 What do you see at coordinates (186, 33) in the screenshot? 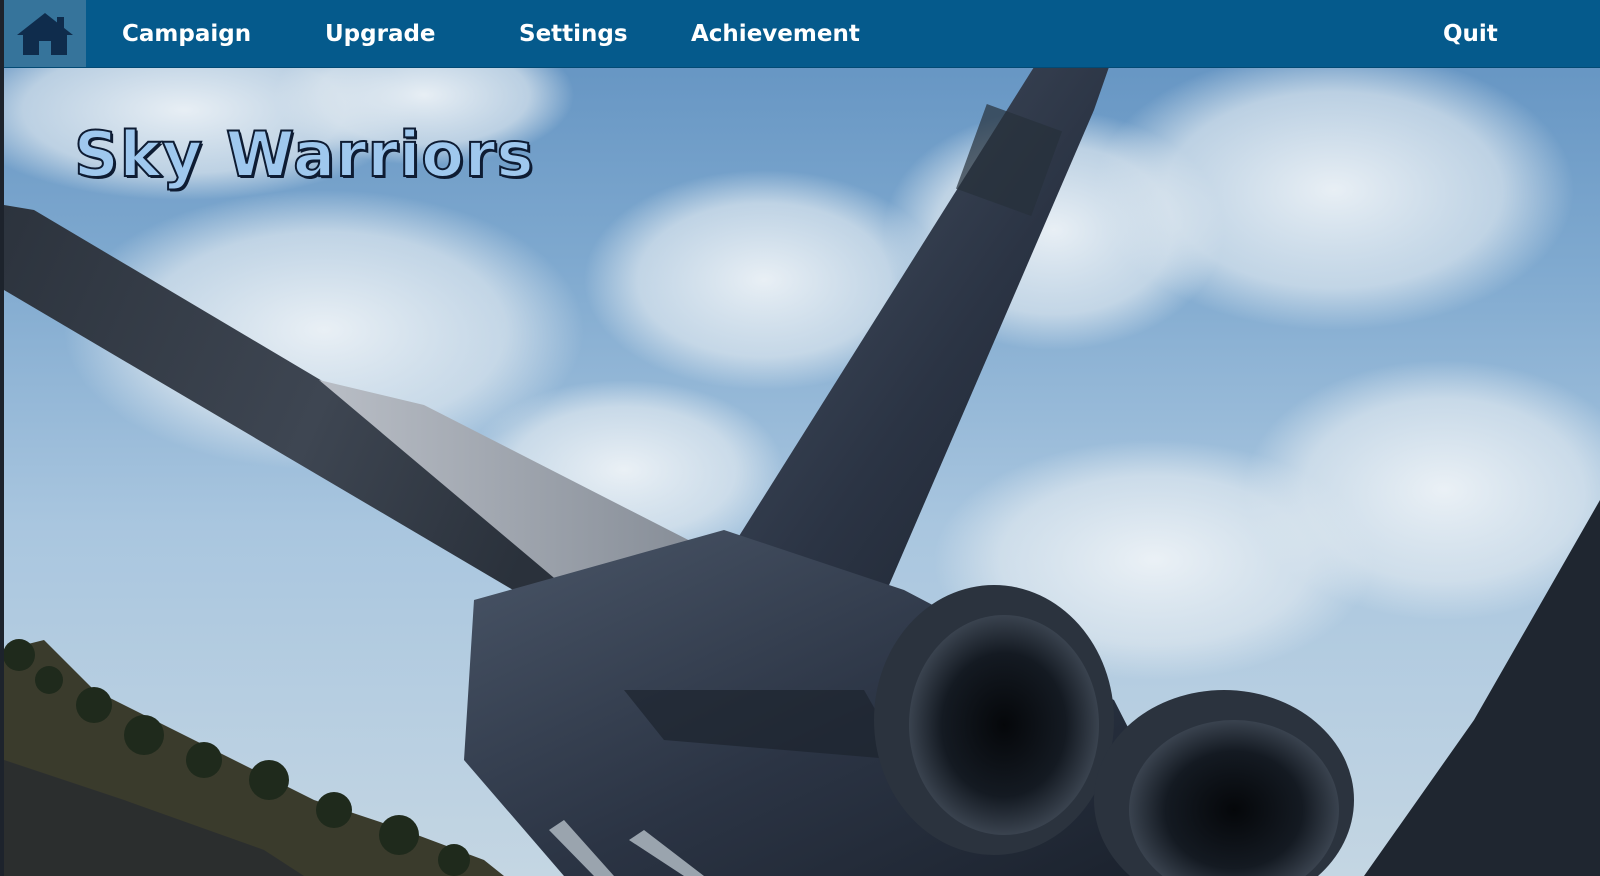
I see `nav-campaign-button: Campaign` at bounding box center [186, 33].